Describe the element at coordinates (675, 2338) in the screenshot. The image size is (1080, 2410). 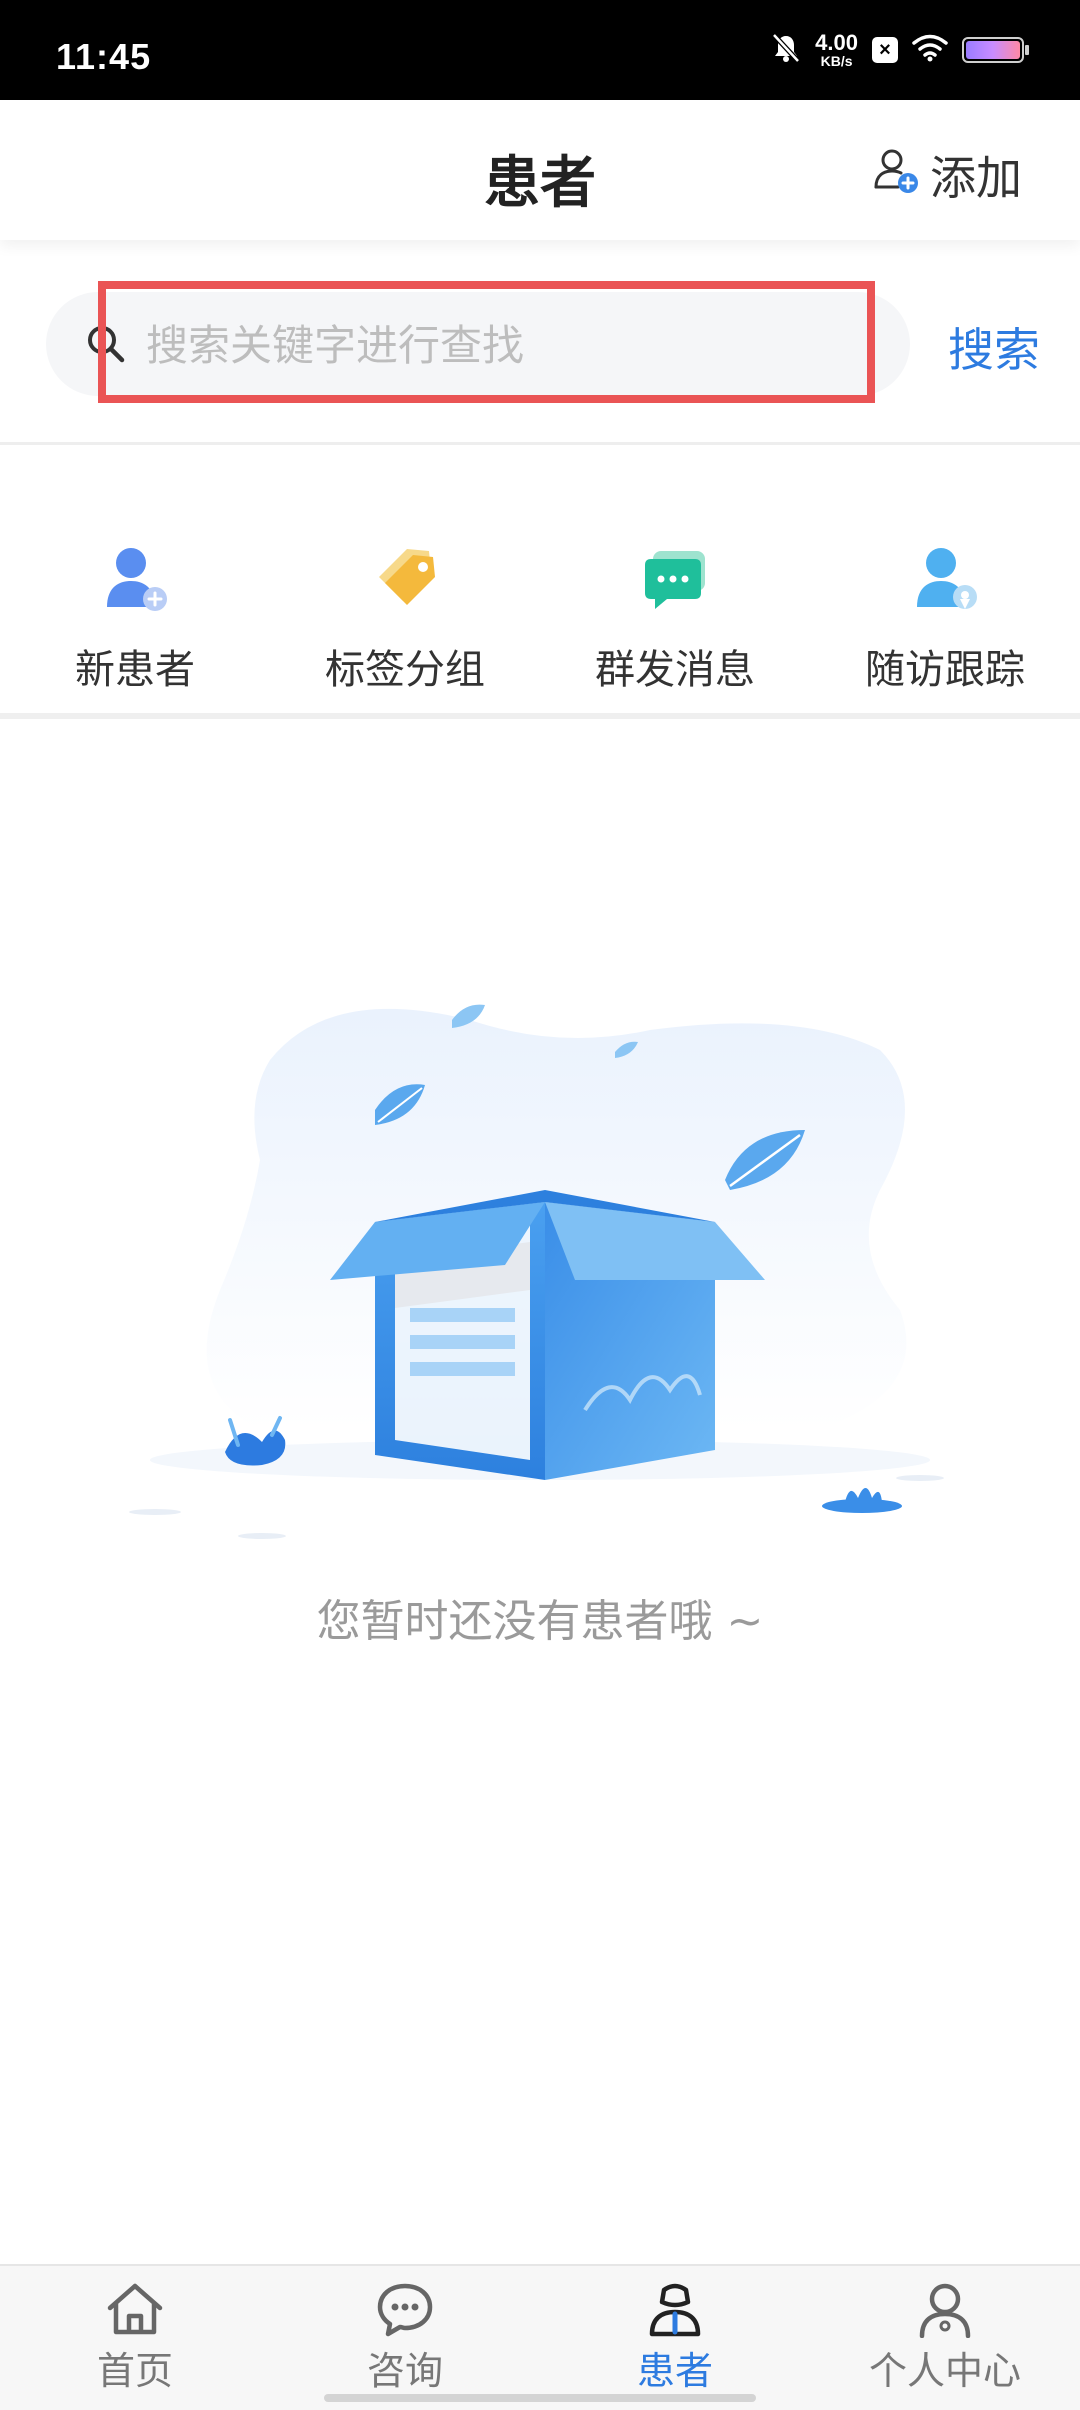
I see `tab-patients: 患者` at that location.